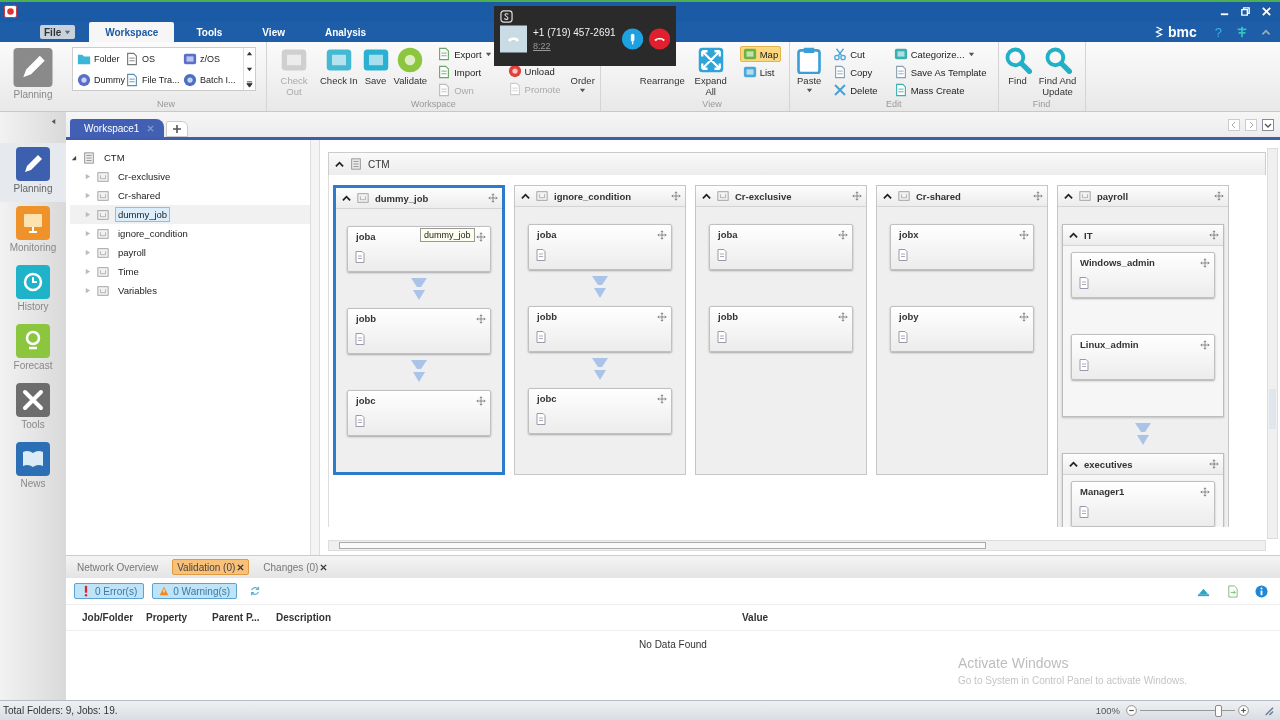 This screenshot has height=720, width=1280. I want to click on filter-button: 0 Warning(s), so click(195, 591).